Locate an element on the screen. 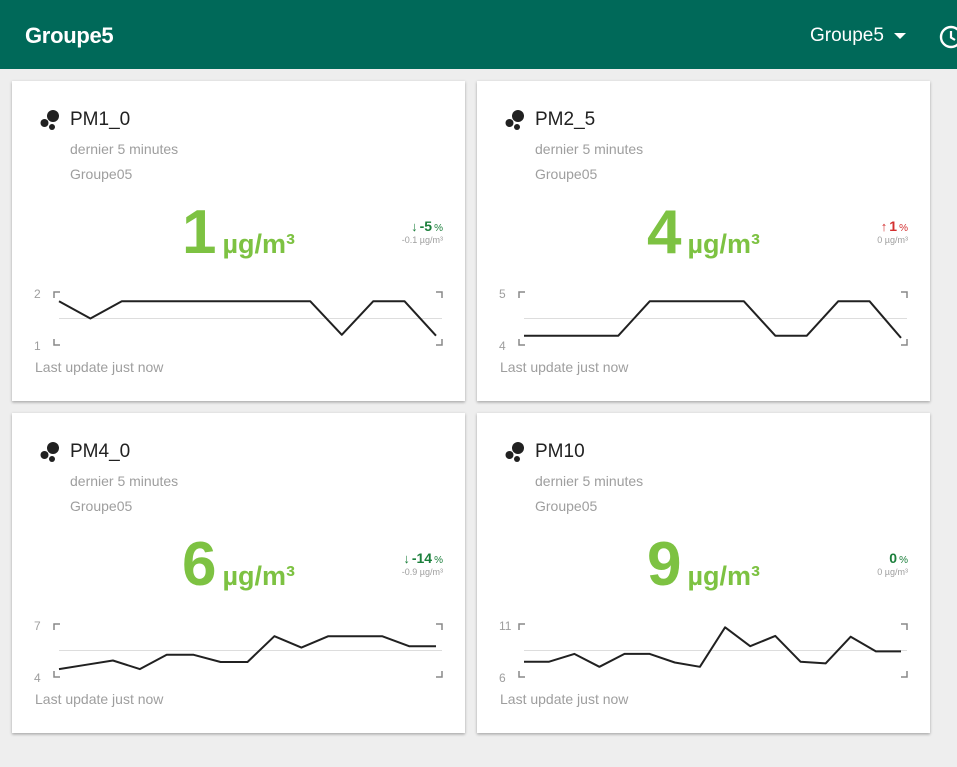  sensor-name: PM4_0 is located at coordinates (100, 451).